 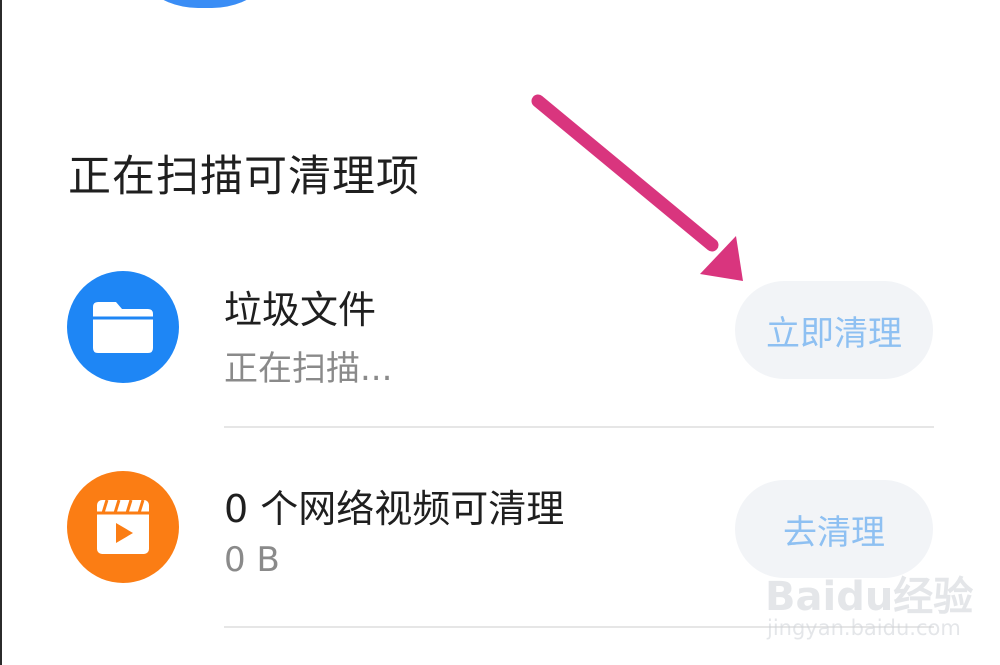 What do you see at coordinates (864, 628) in the screenshot?
I see `watermark-url: jingyan.baidu.com` at bounding box center [864, 628].